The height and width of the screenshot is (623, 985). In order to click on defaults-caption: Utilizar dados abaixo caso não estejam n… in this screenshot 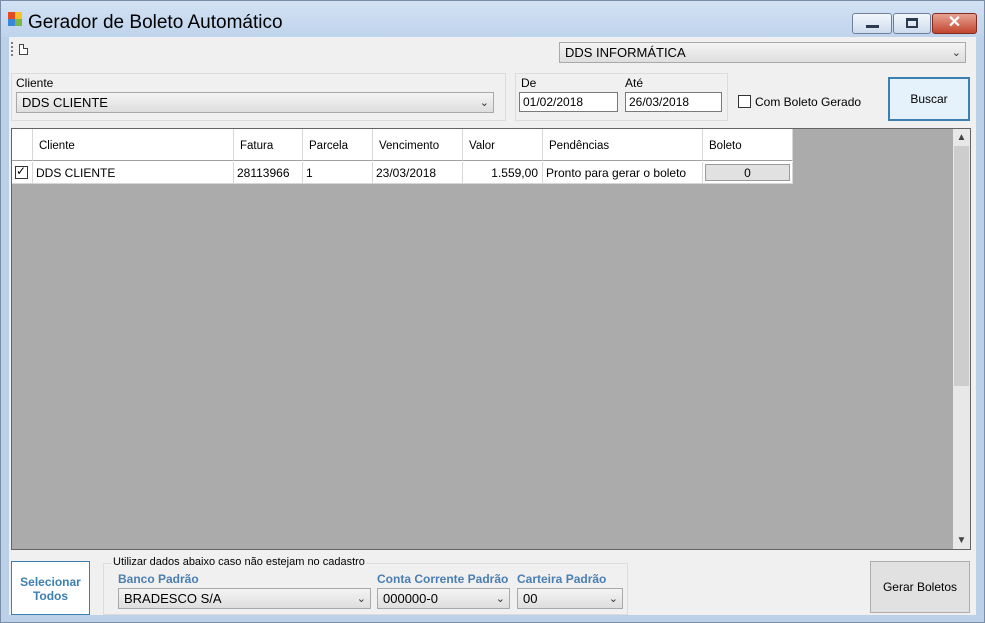, I will do `click(239, 562)`.